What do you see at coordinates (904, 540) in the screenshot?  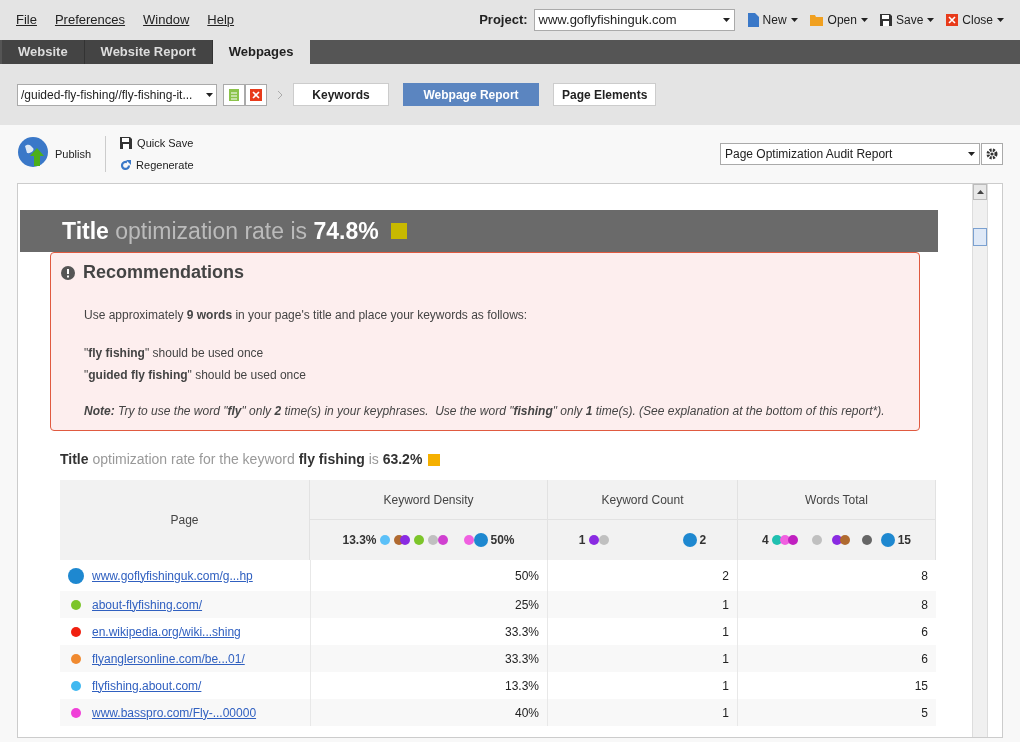 I see `scale-max: 15` at bounding box center [904, 540].